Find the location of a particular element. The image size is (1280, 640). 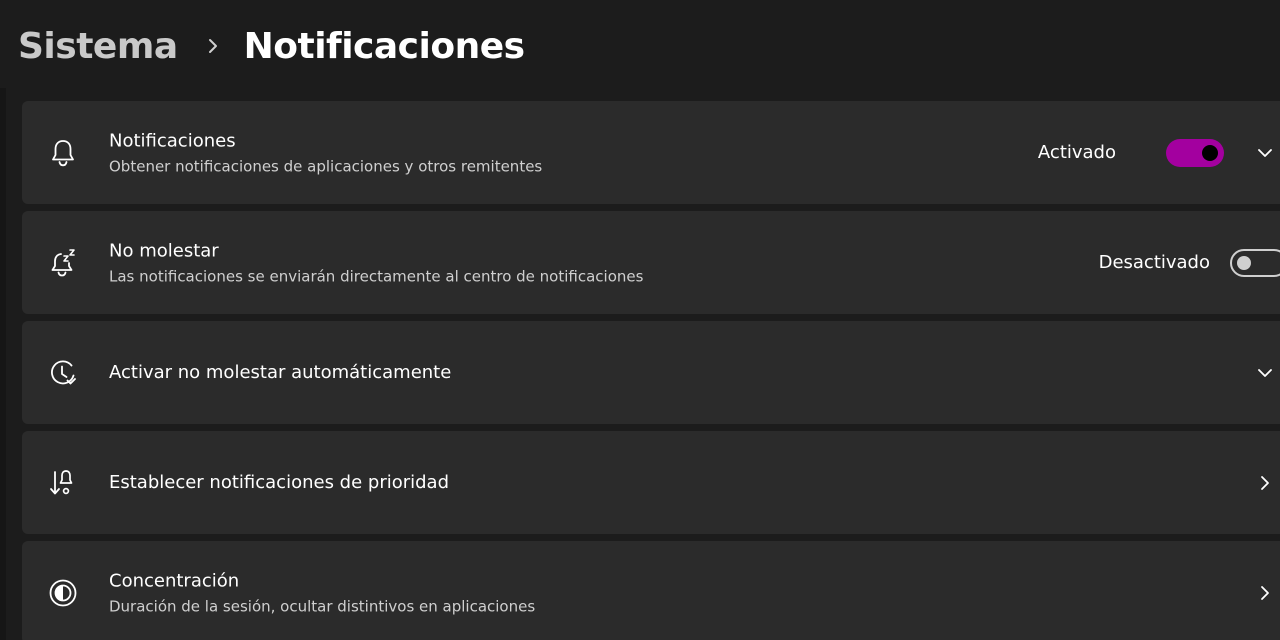

breadcrumb-parent: Sistema is located at coordinates (98, 46).